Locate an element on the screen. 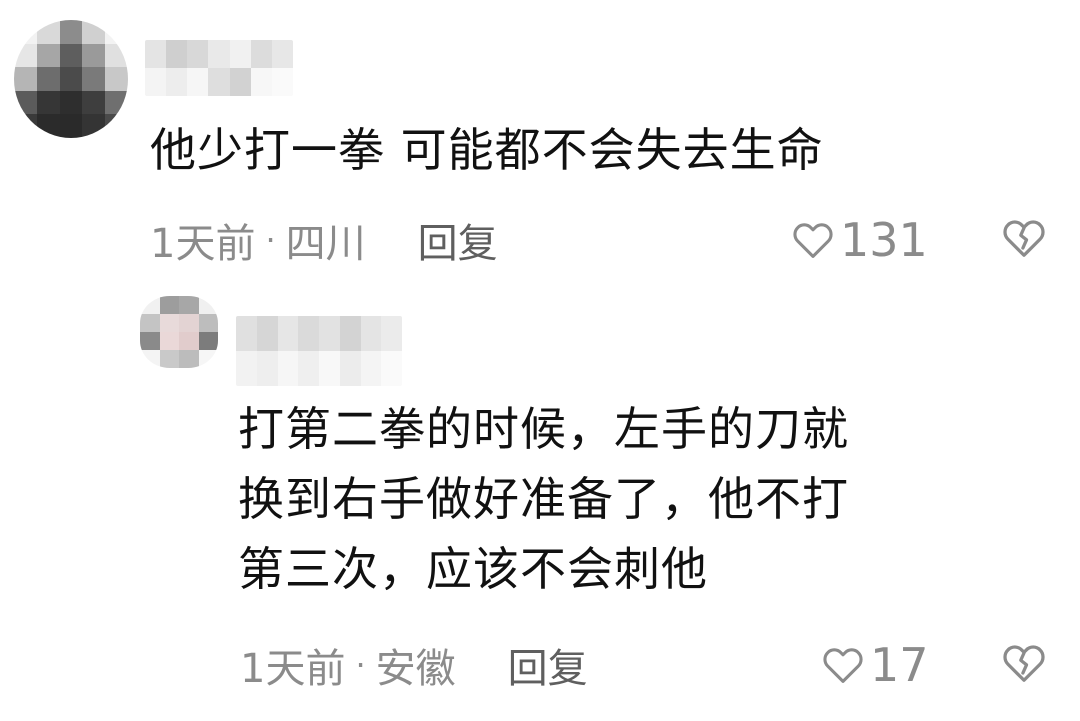 This screenshot has width=1080, height=721. like-count: 17 is located at coordinates (899, 665).